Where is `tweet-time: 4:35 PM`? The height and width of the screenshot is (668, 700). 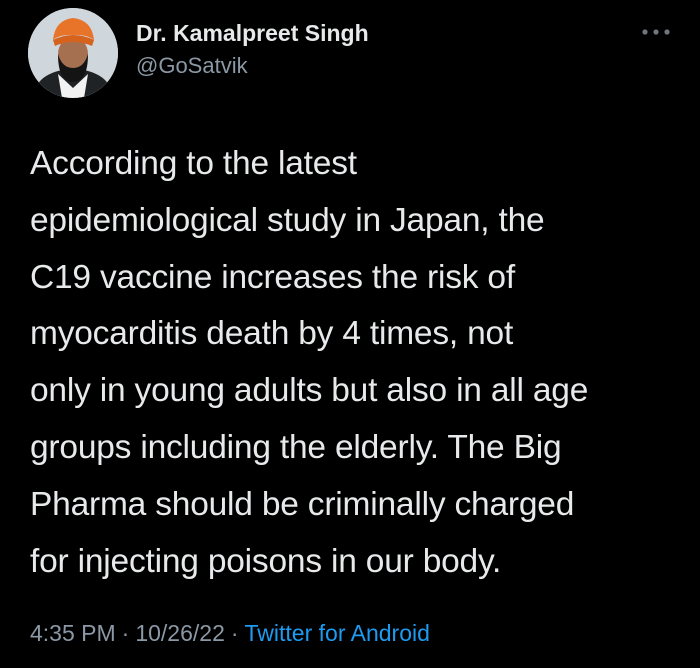
tweet-time: 4:35 PM is located at coordinates (73, 633).